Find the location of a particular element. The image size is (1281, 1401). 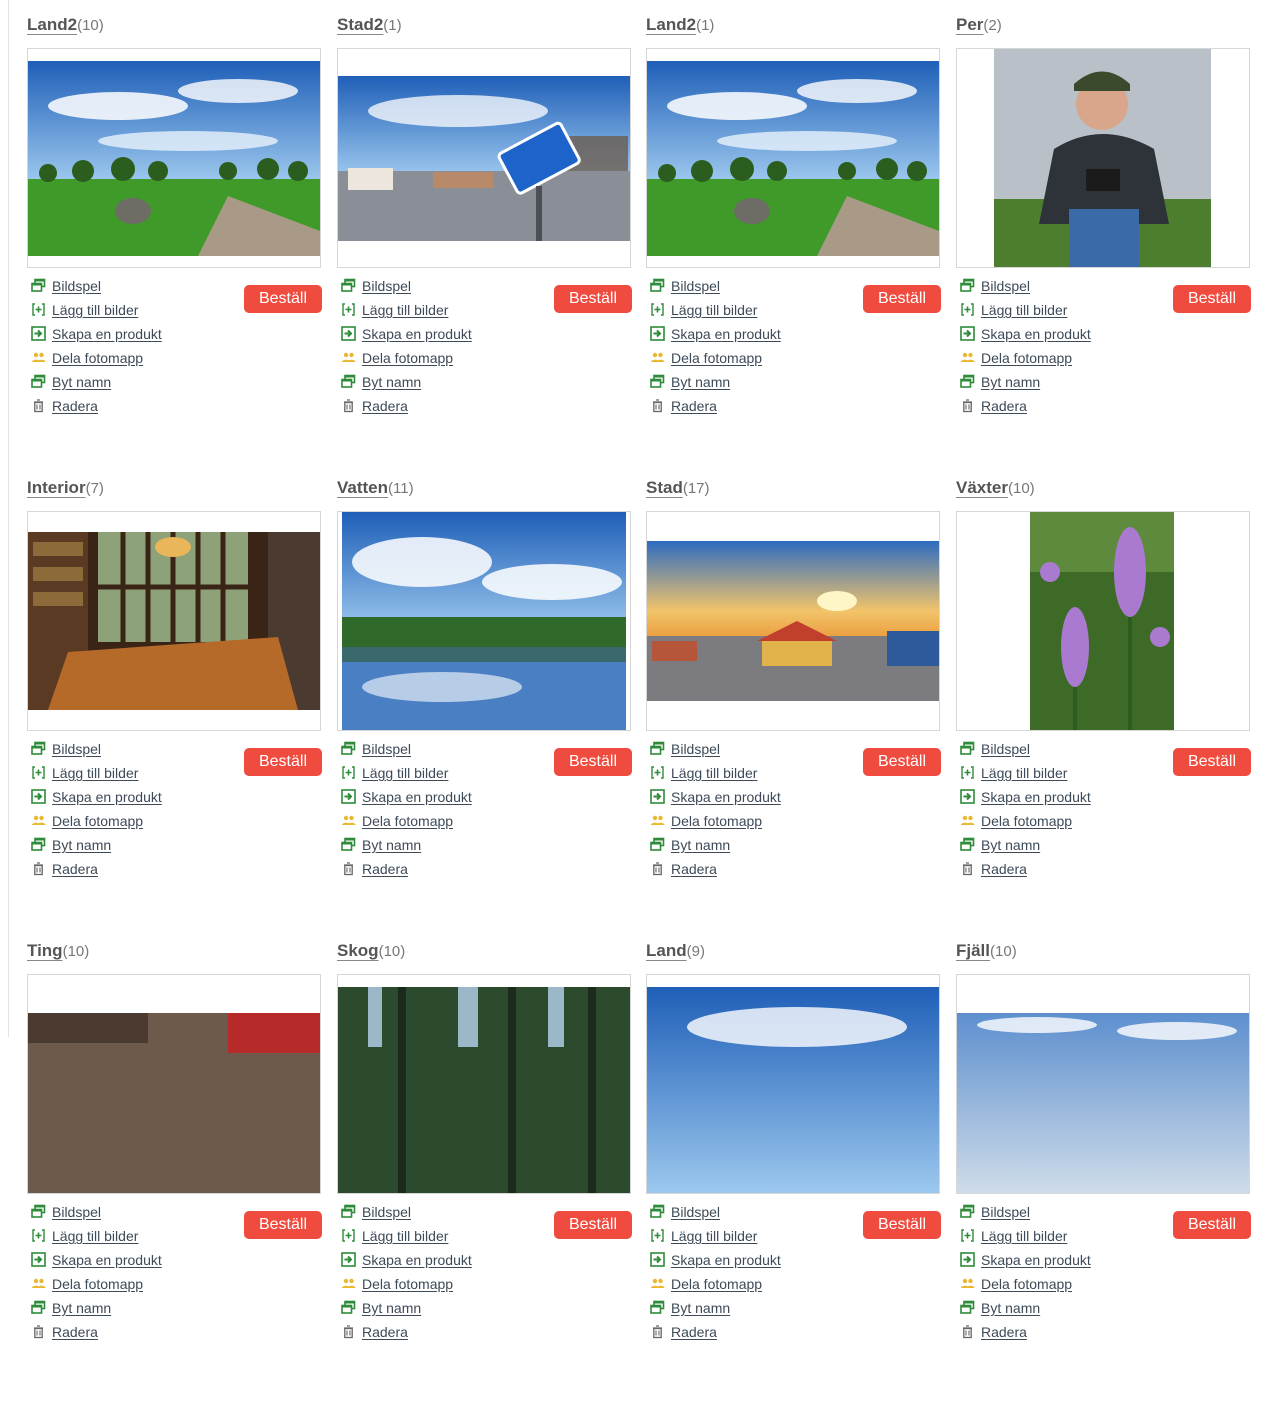

folder-name-link: Vatten is located at coordinates (362, 487).